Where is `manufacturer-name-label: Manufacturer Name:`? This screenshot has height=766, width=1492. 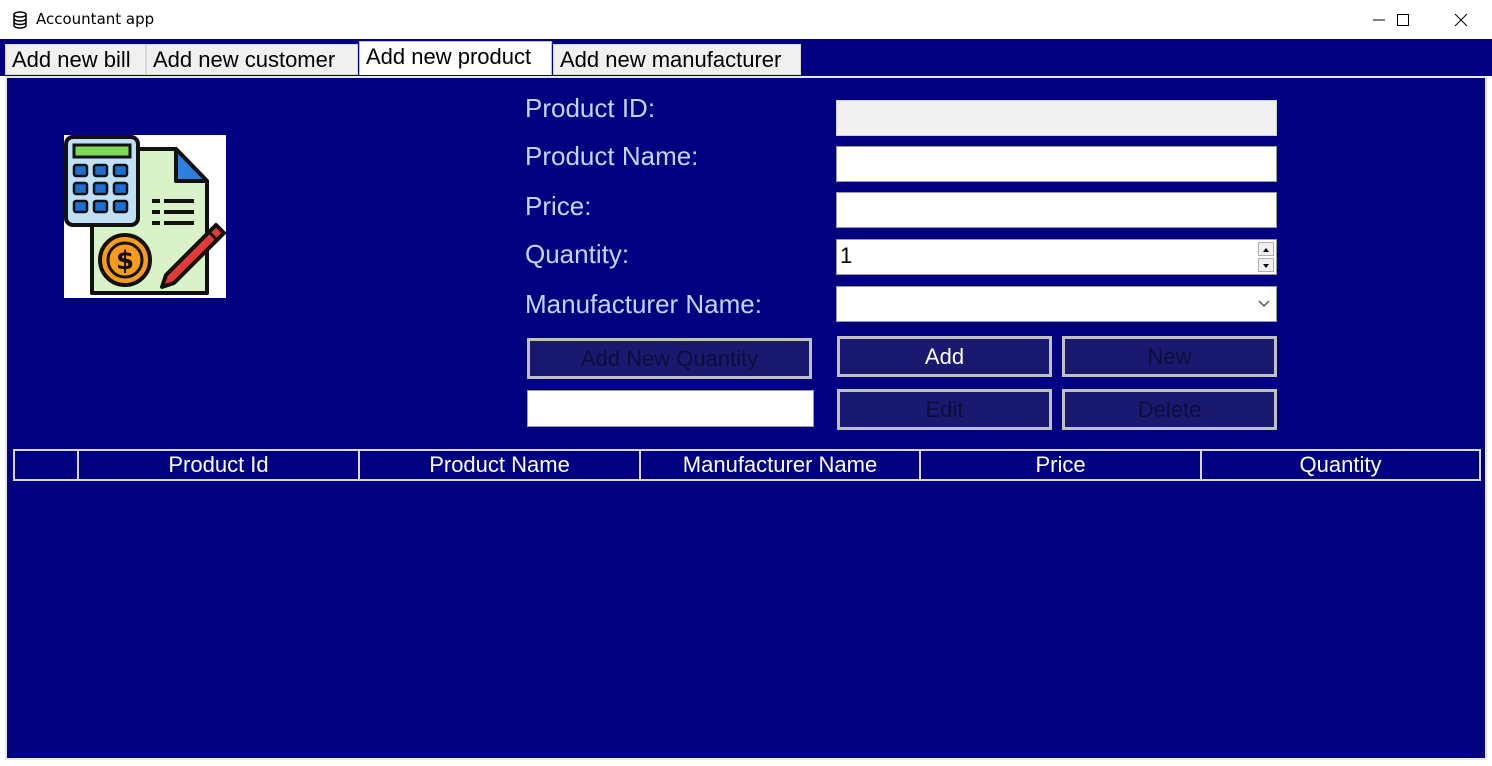
manufacturer-name-label: Manufacturer Name: is located at coordinates (643, 304).